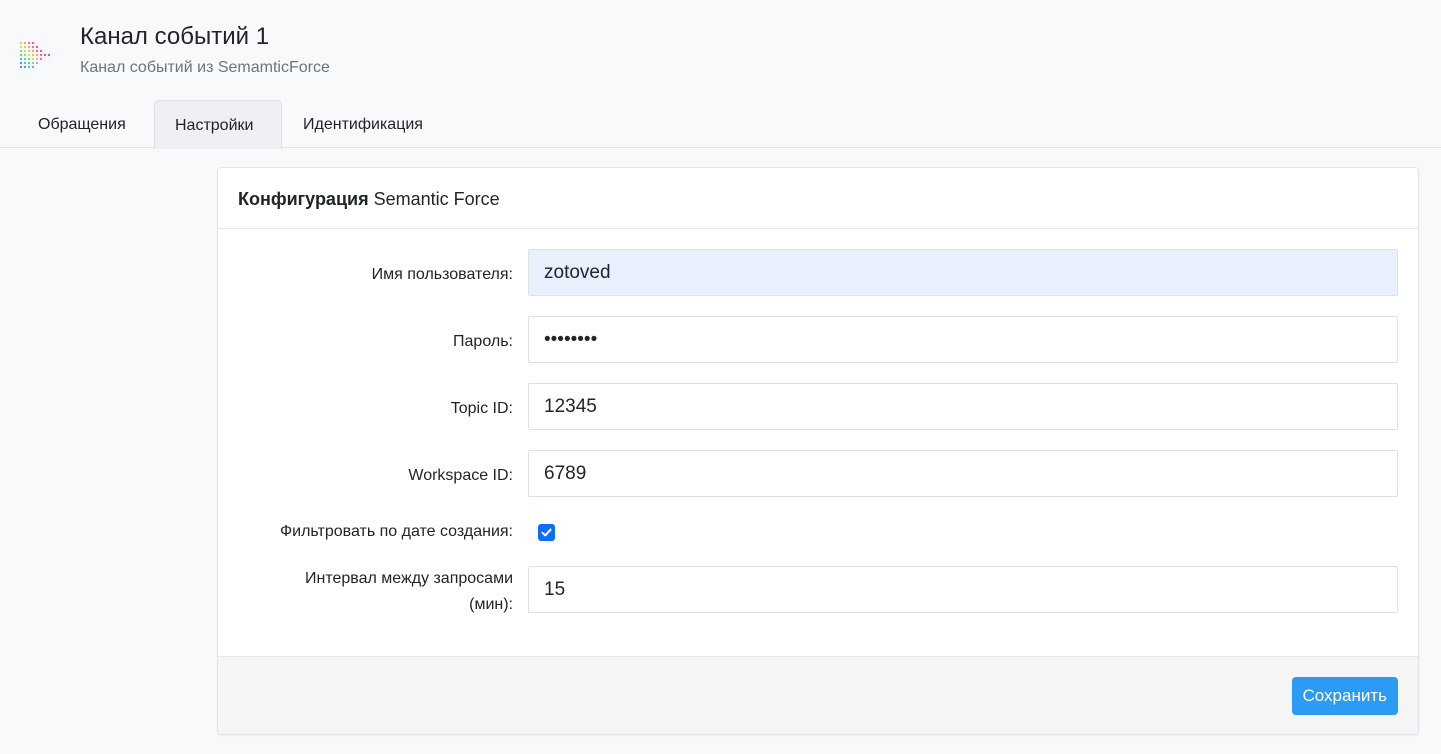 Image resolution: width=1441 pixels, height=754 pixels. What do you see at coordinates (408, 578) in the screenshot?
I see `interval-label-line1: Интервал между запросами` at bounding box center [408, 578].